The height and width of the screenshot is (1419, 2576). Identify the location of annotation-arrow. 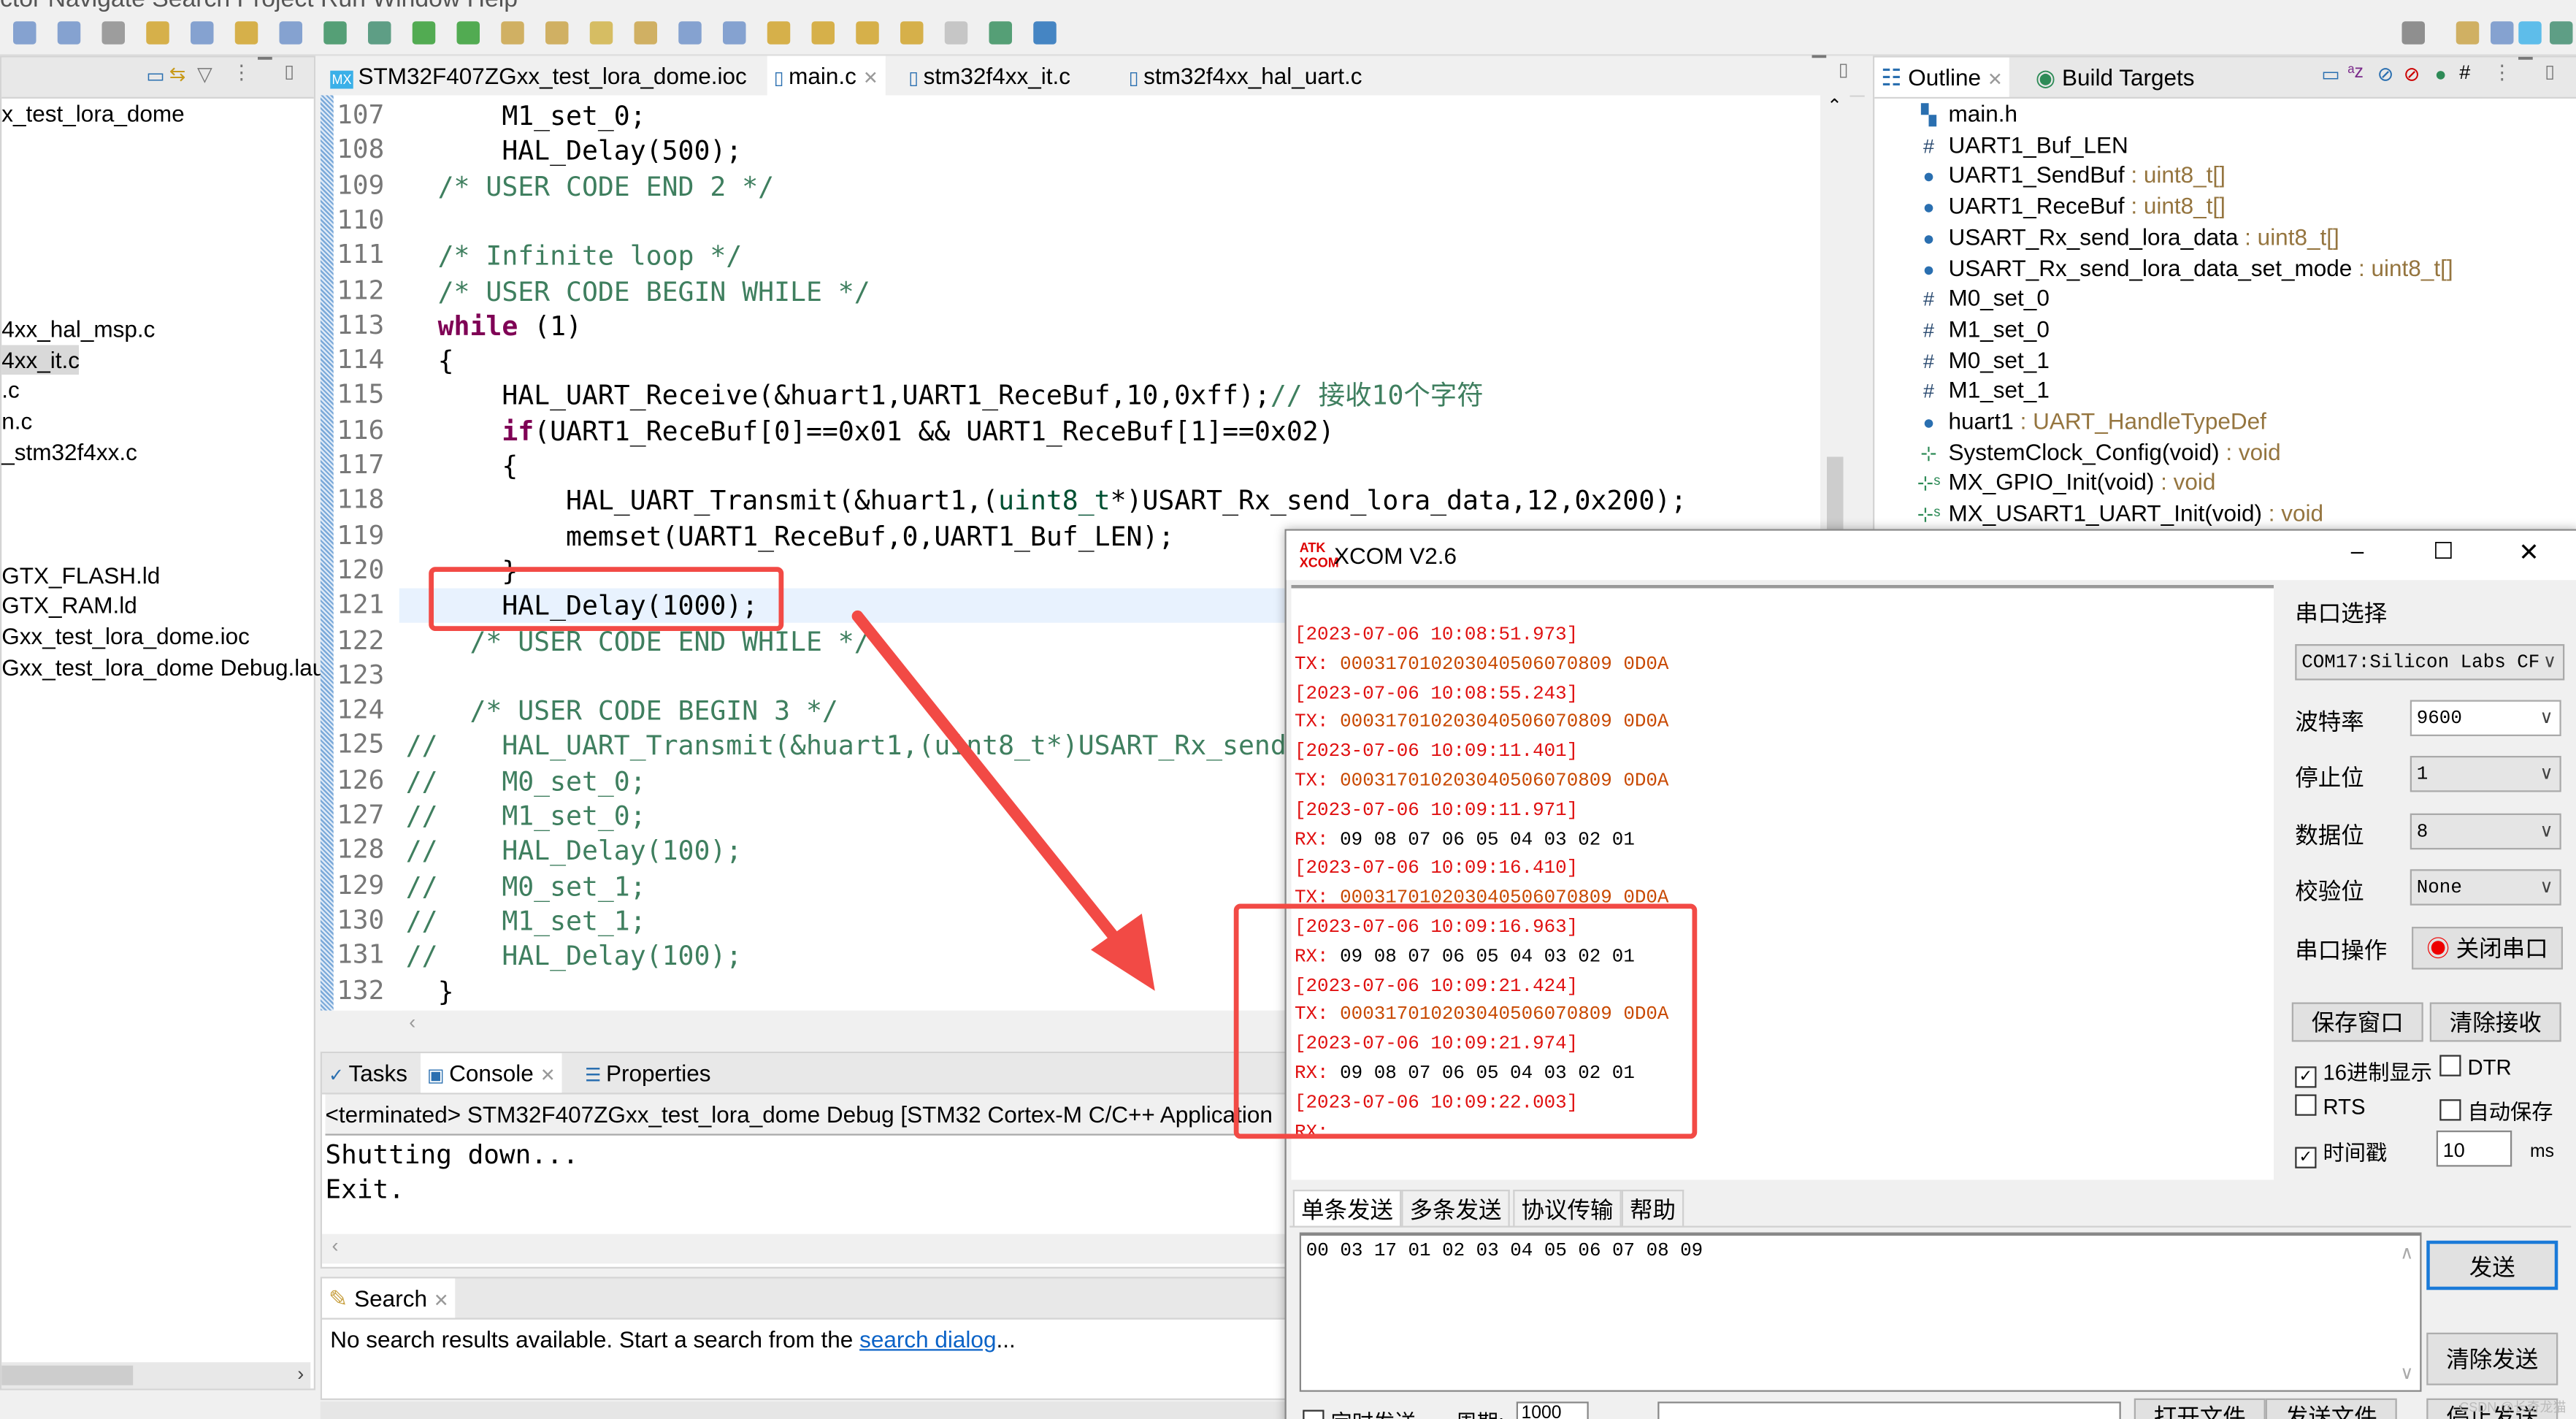
(1003, 801).